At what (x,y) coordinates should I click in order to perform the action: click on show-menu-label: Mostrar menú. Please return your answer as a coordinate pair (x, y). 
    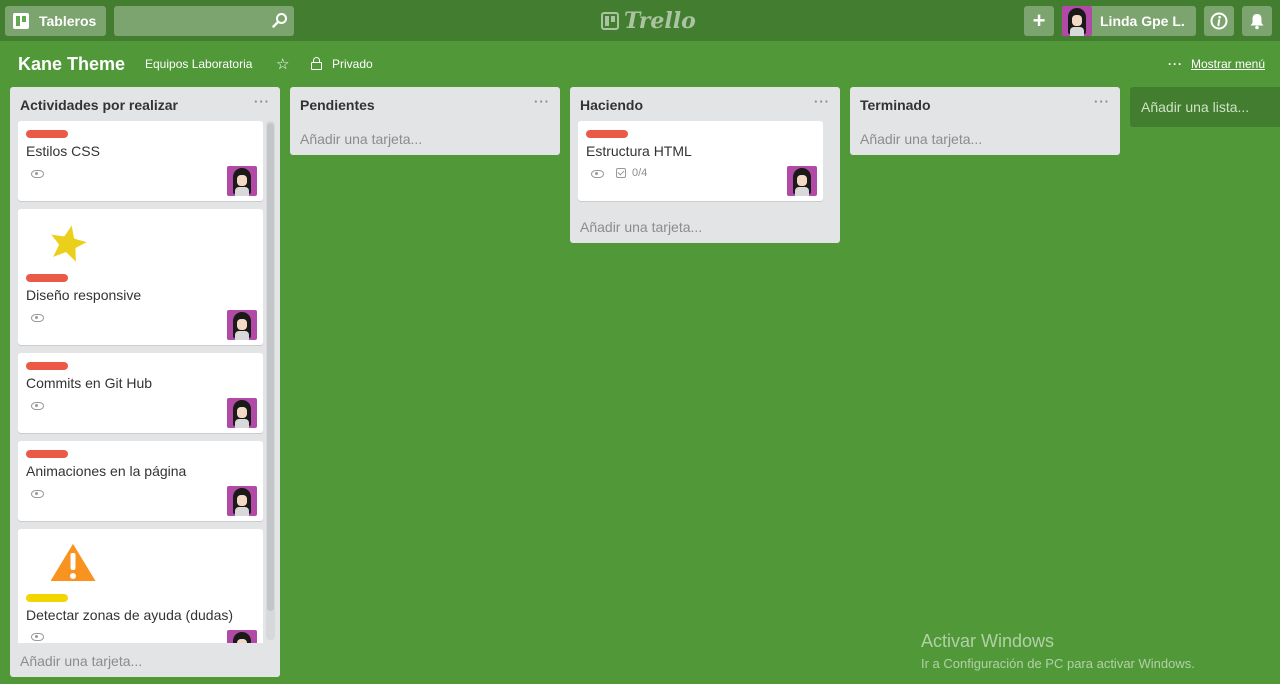
    Looking at the image, I should click on (1228, 64).